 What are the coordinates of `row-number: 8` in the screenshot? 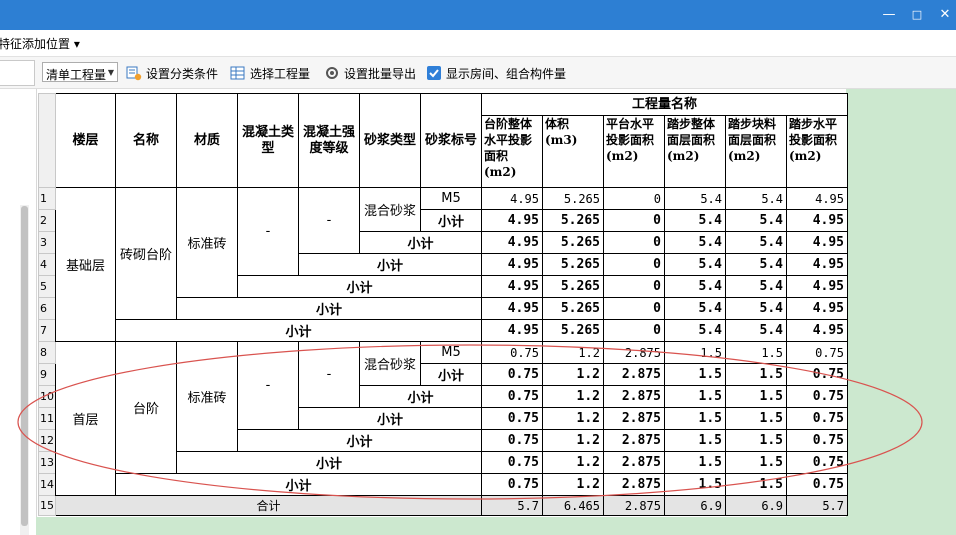 It's located at (47, 352).